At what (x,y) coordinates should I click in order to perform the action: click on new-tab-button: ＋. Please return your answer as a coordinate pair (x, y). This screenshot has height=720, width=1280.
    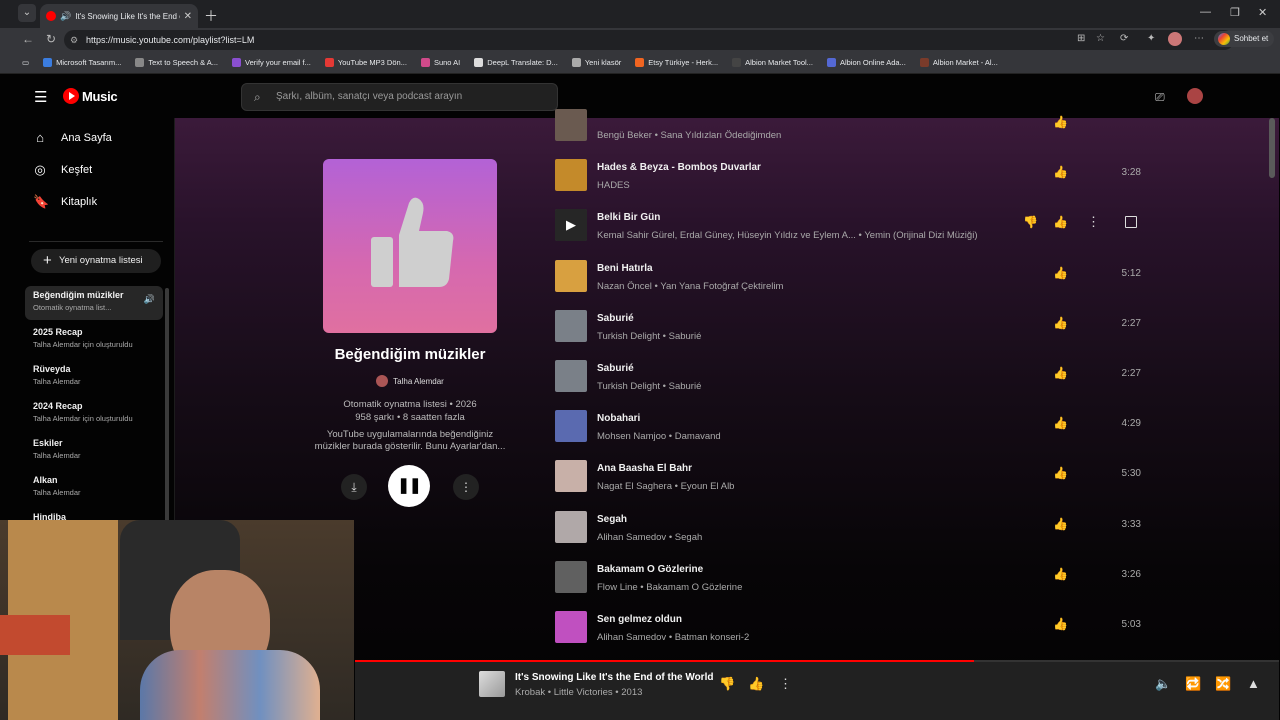
    Looking at the image, I should click on (211, 16).